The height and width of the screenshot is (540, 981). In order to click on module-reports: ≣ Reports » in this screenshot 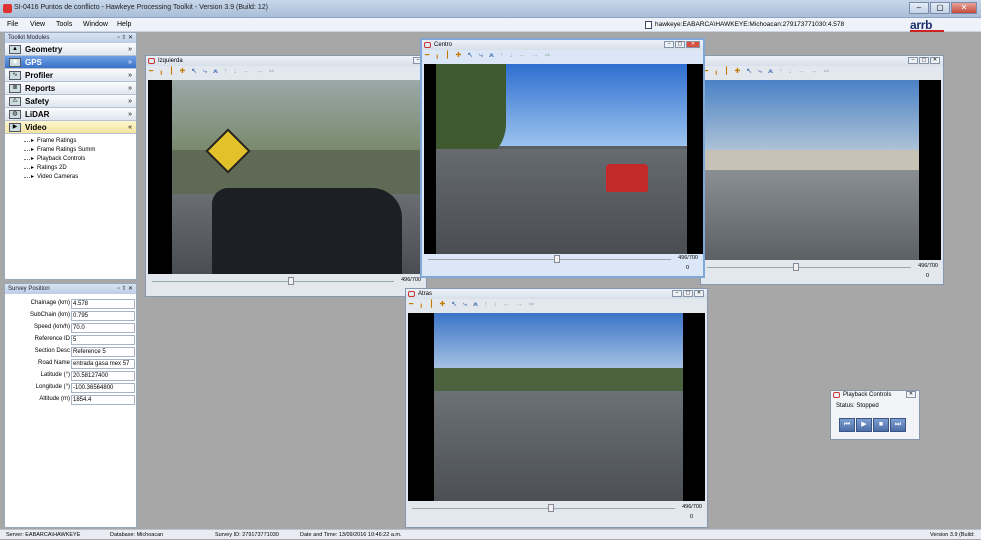, I will do `click(70, 88)`.